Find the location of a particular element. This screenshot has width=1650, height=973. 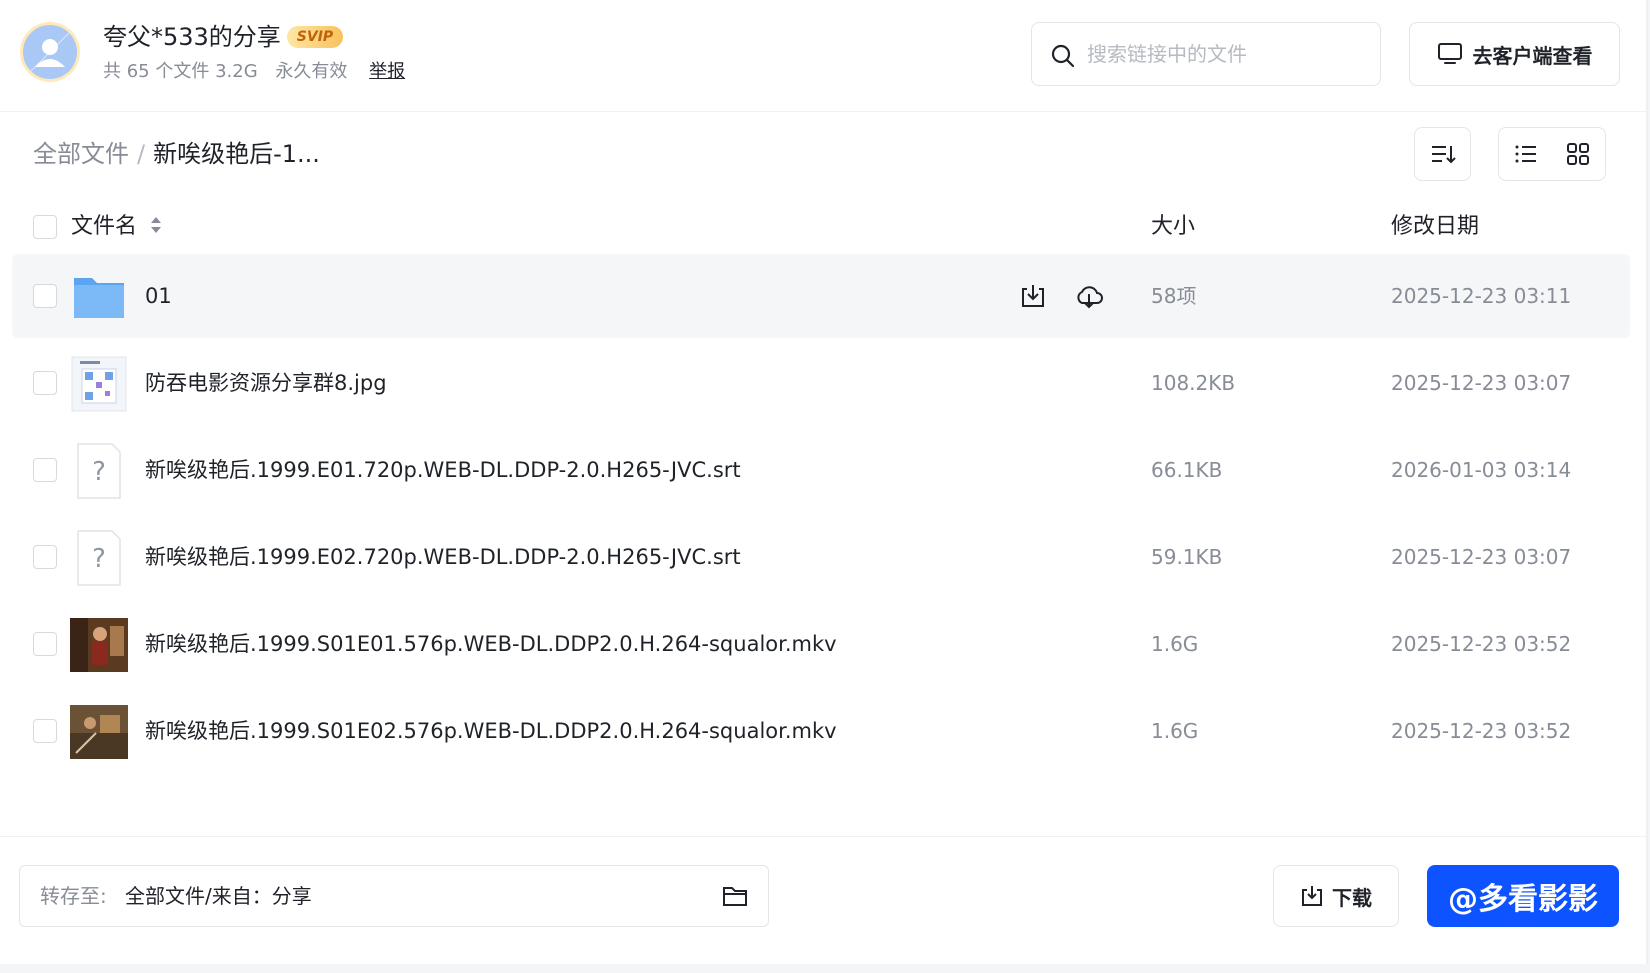

search-box is located at coordinates (1206, 54).